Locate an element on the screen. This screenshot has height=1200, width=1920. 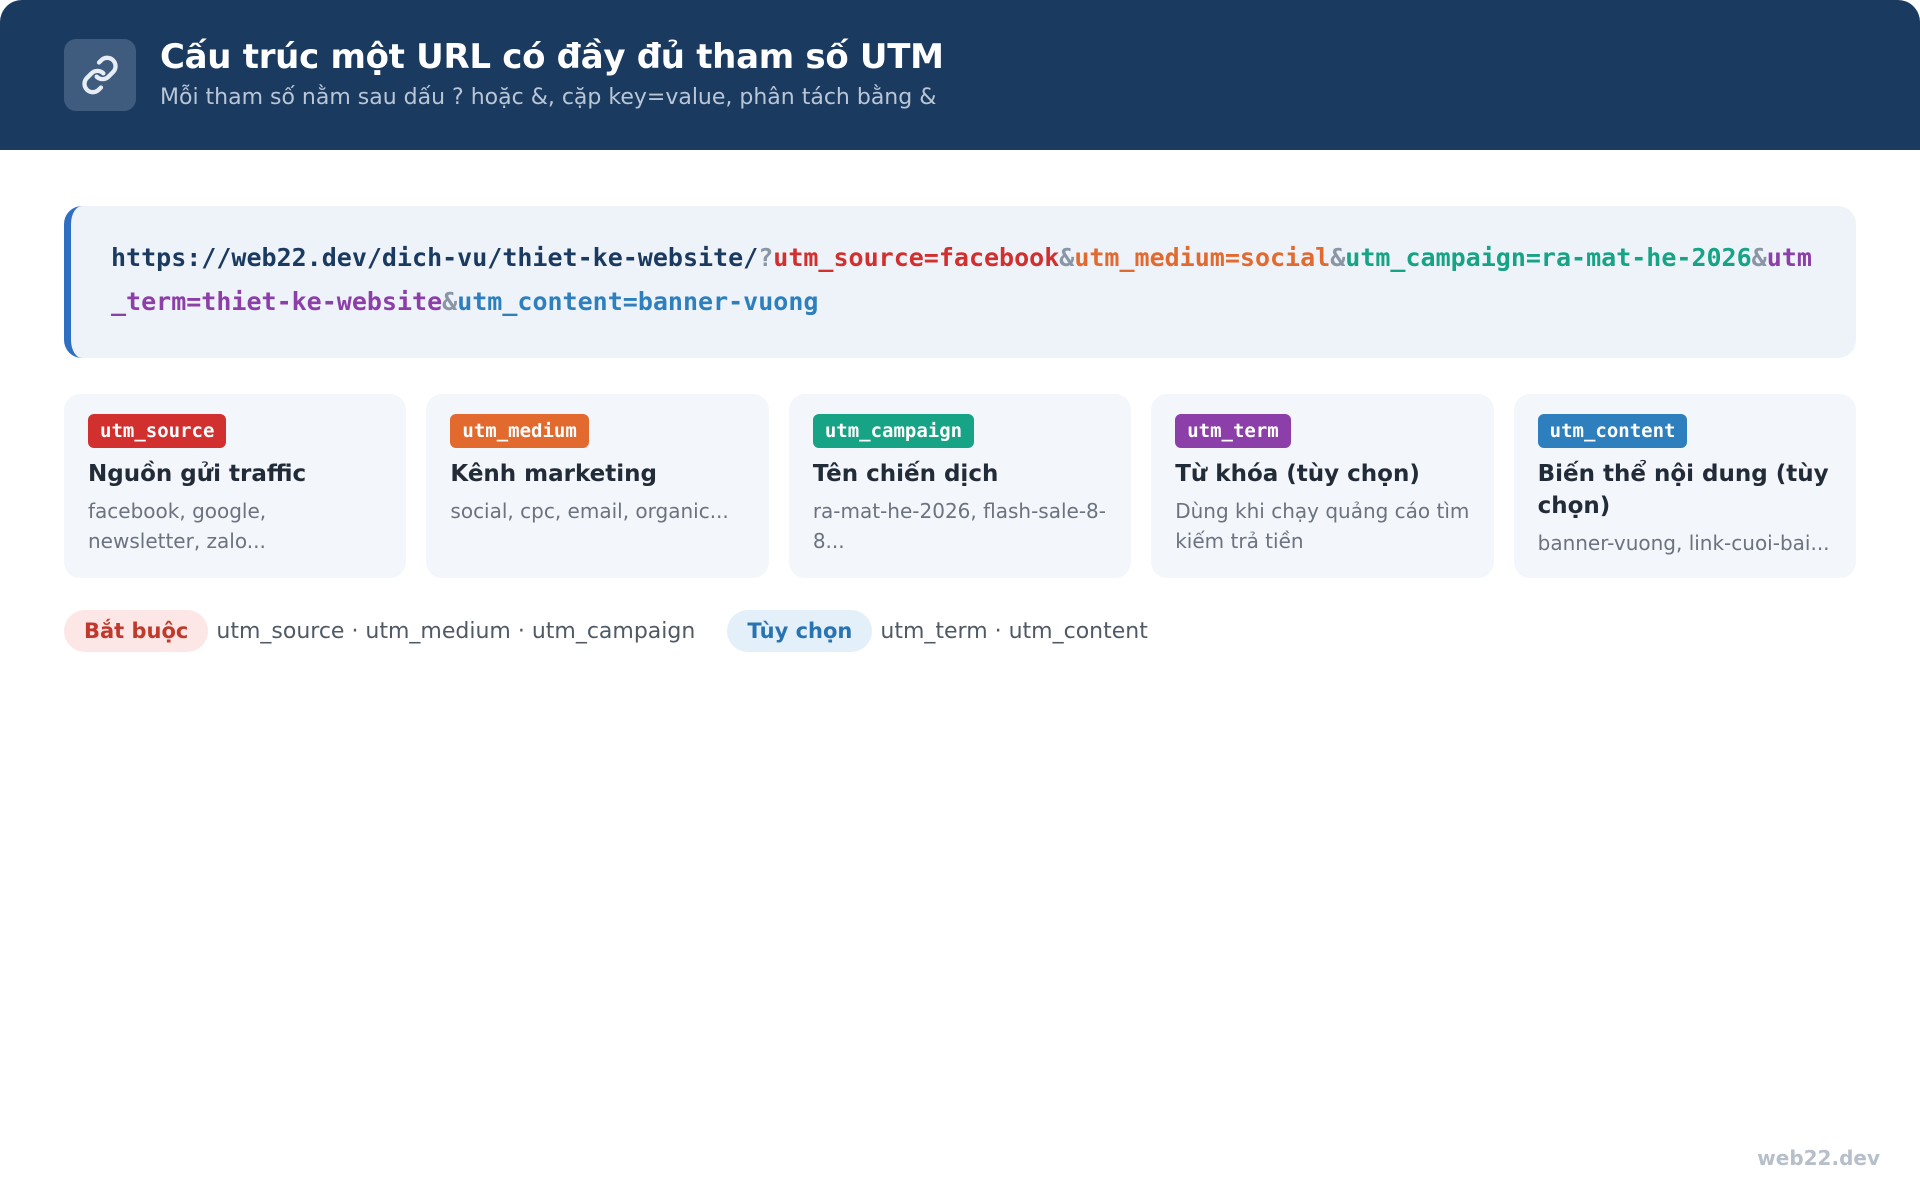
required-pill: Bắt buộc is located at coordinates (136, 631).